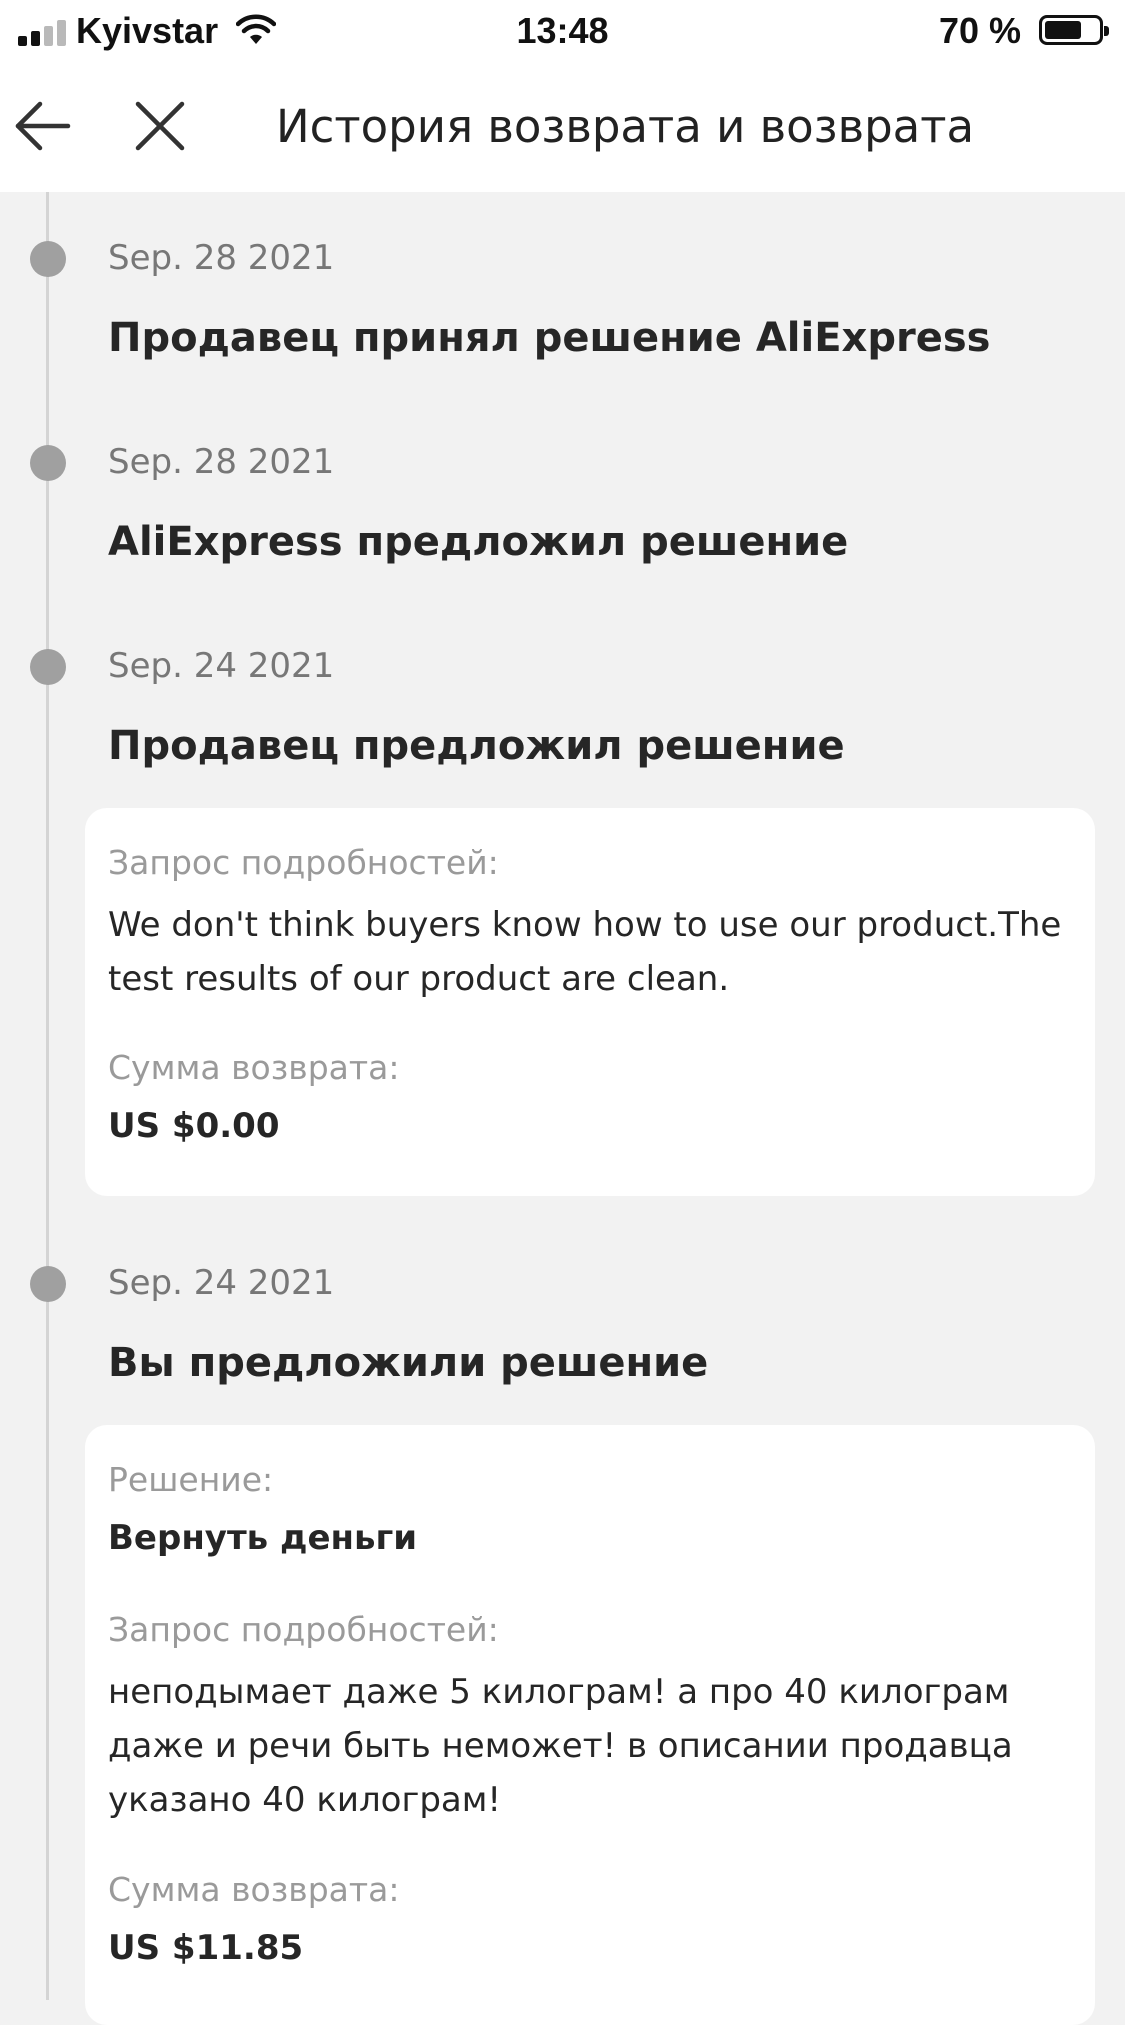  I want to click on entry-title: Вы предложили решение, so click(408, 1363).